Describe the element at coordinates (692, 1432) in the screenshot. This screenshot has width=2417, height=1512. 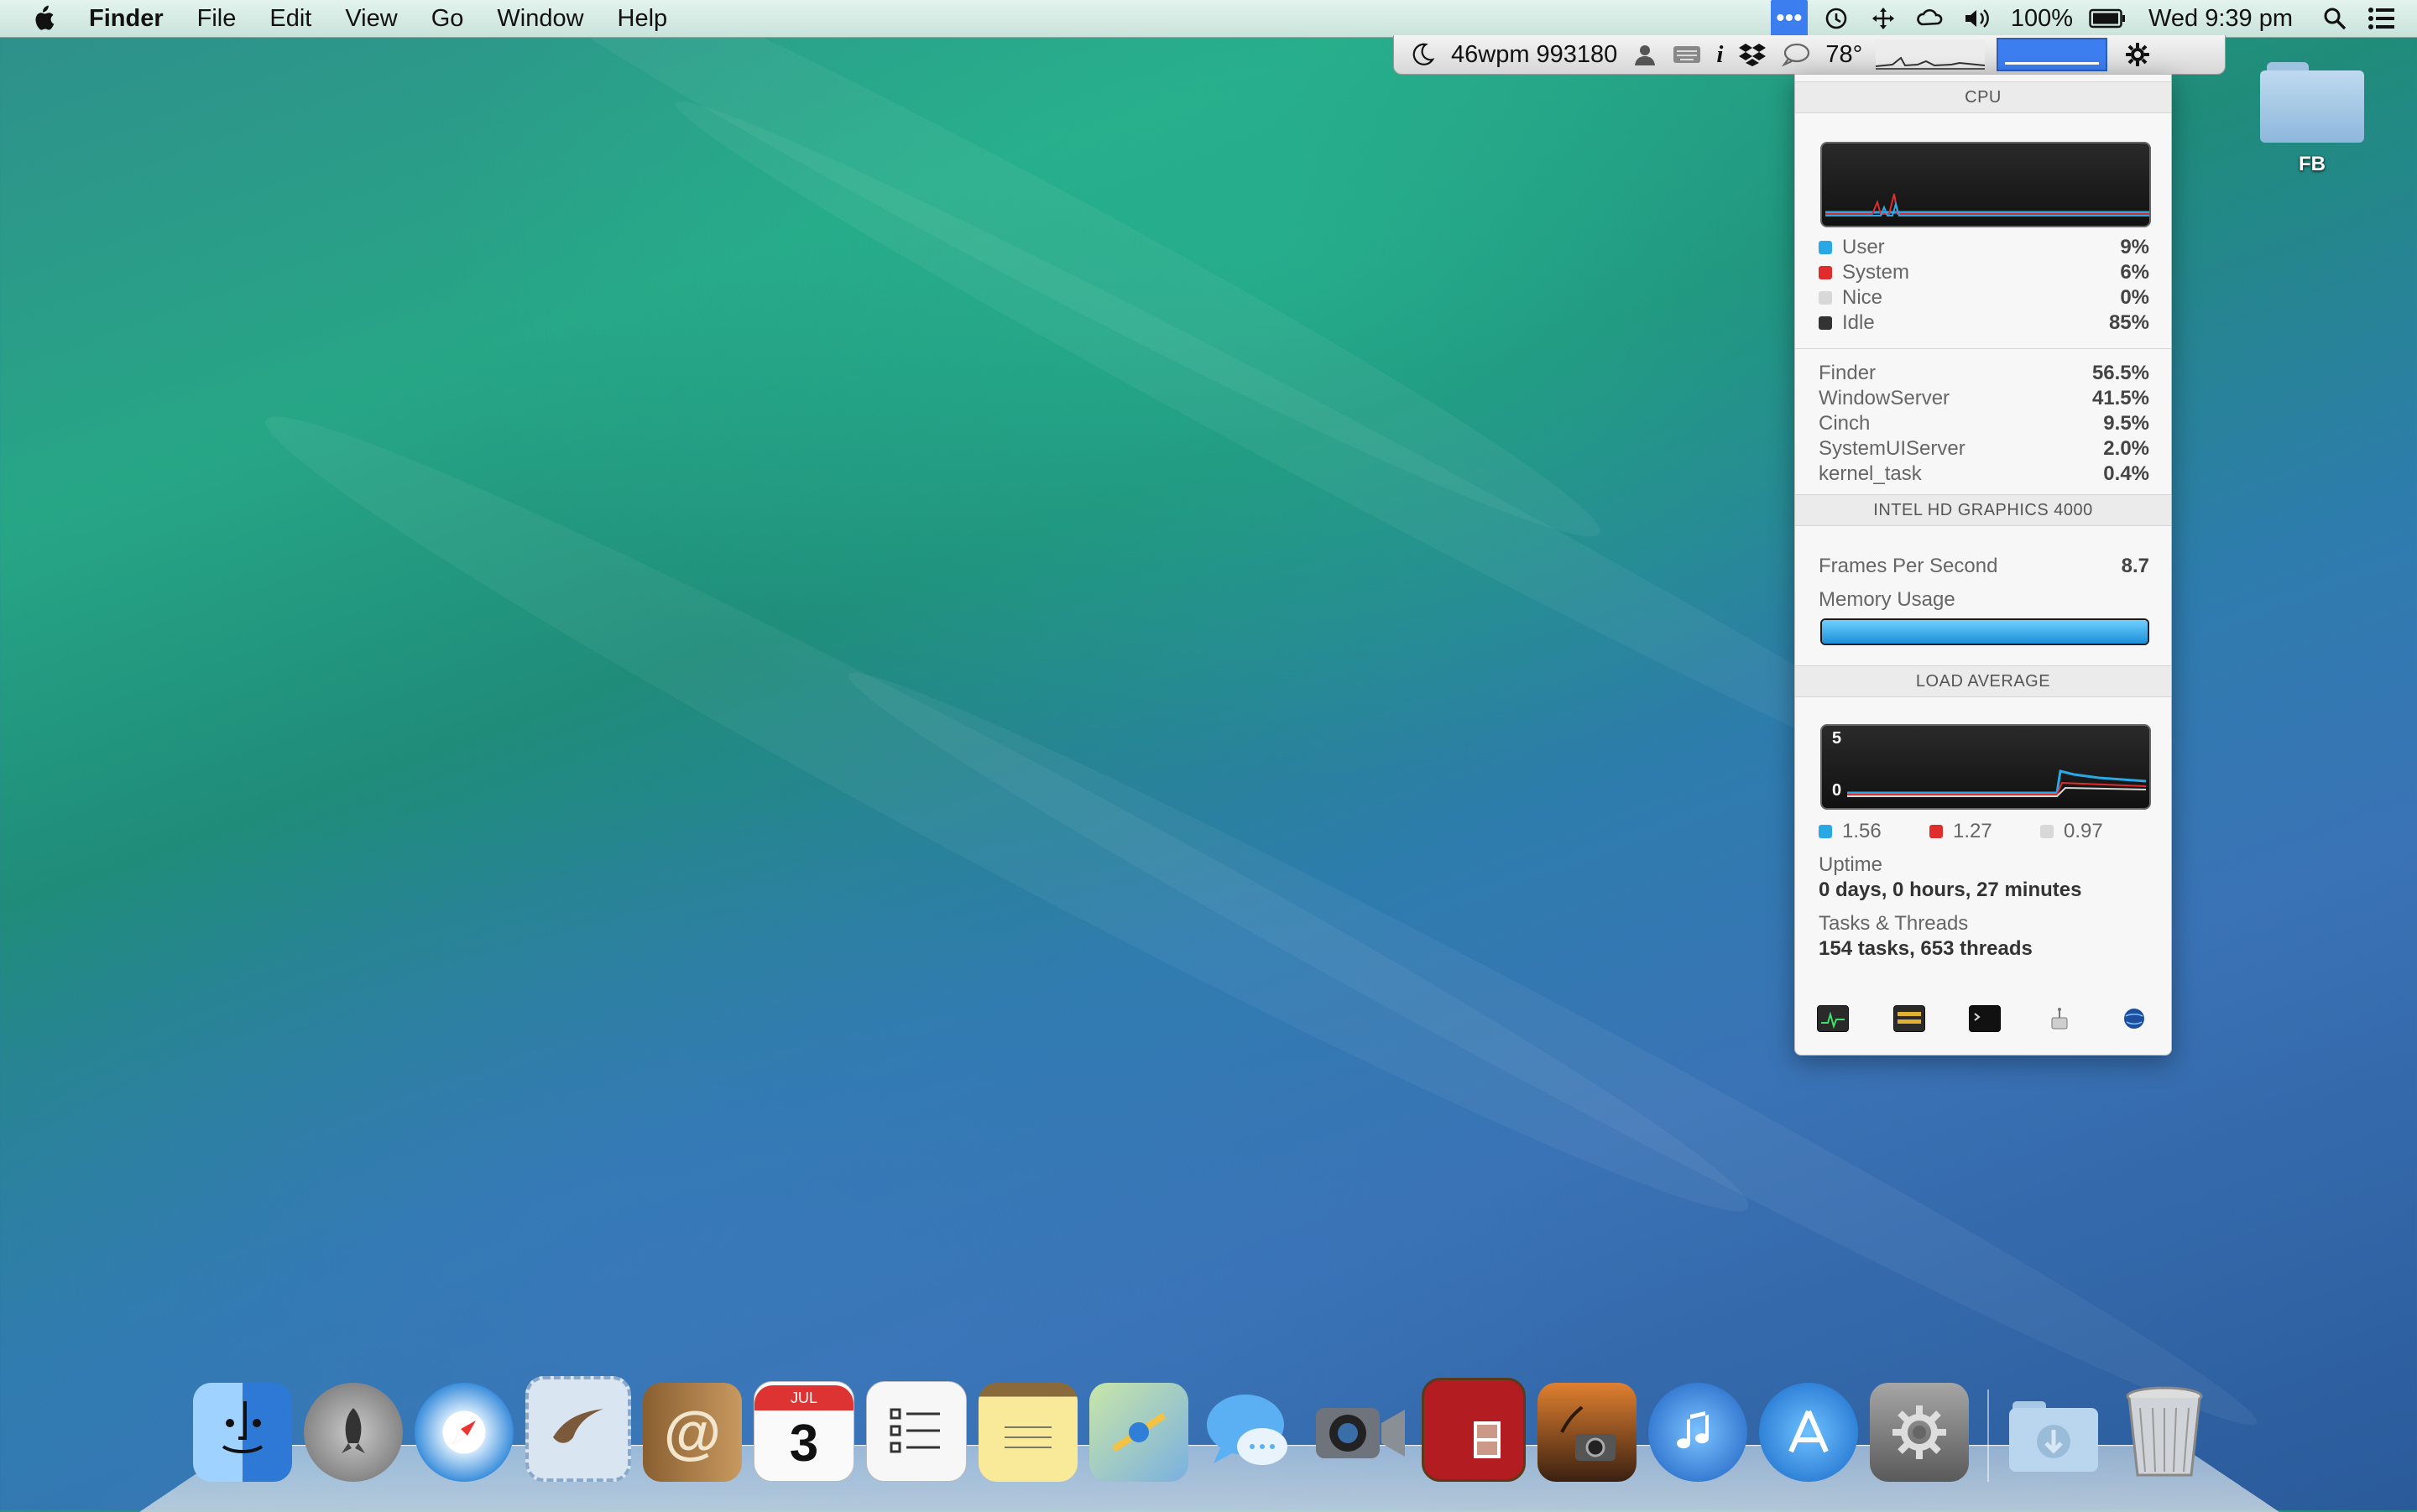
I see `contacts-icon: @` at that location.